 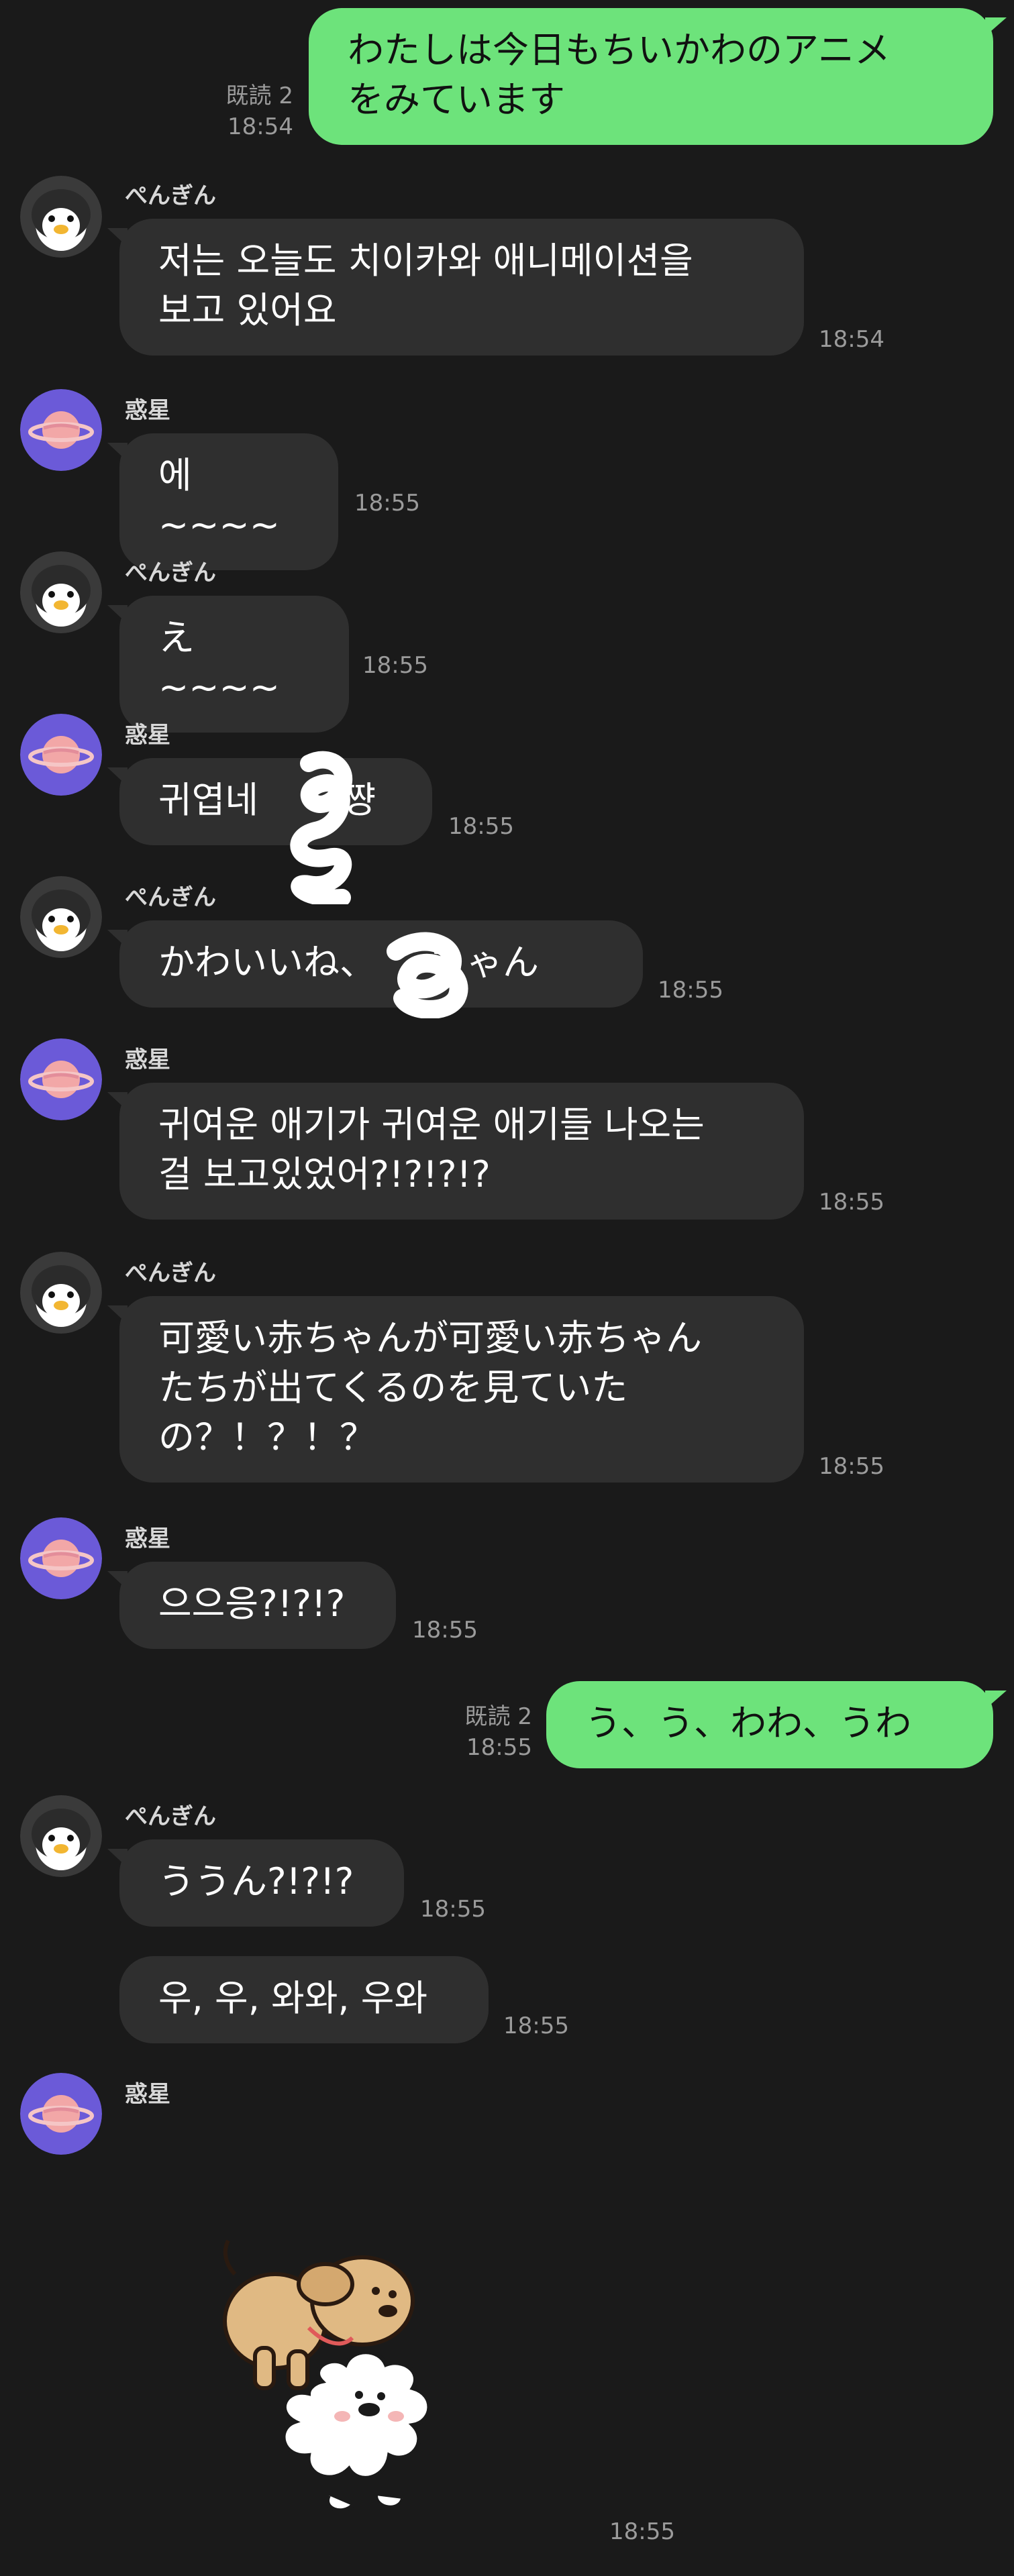 I want to click on incoming-message-bubble: 에~~~~, so click(x=222, y=501).